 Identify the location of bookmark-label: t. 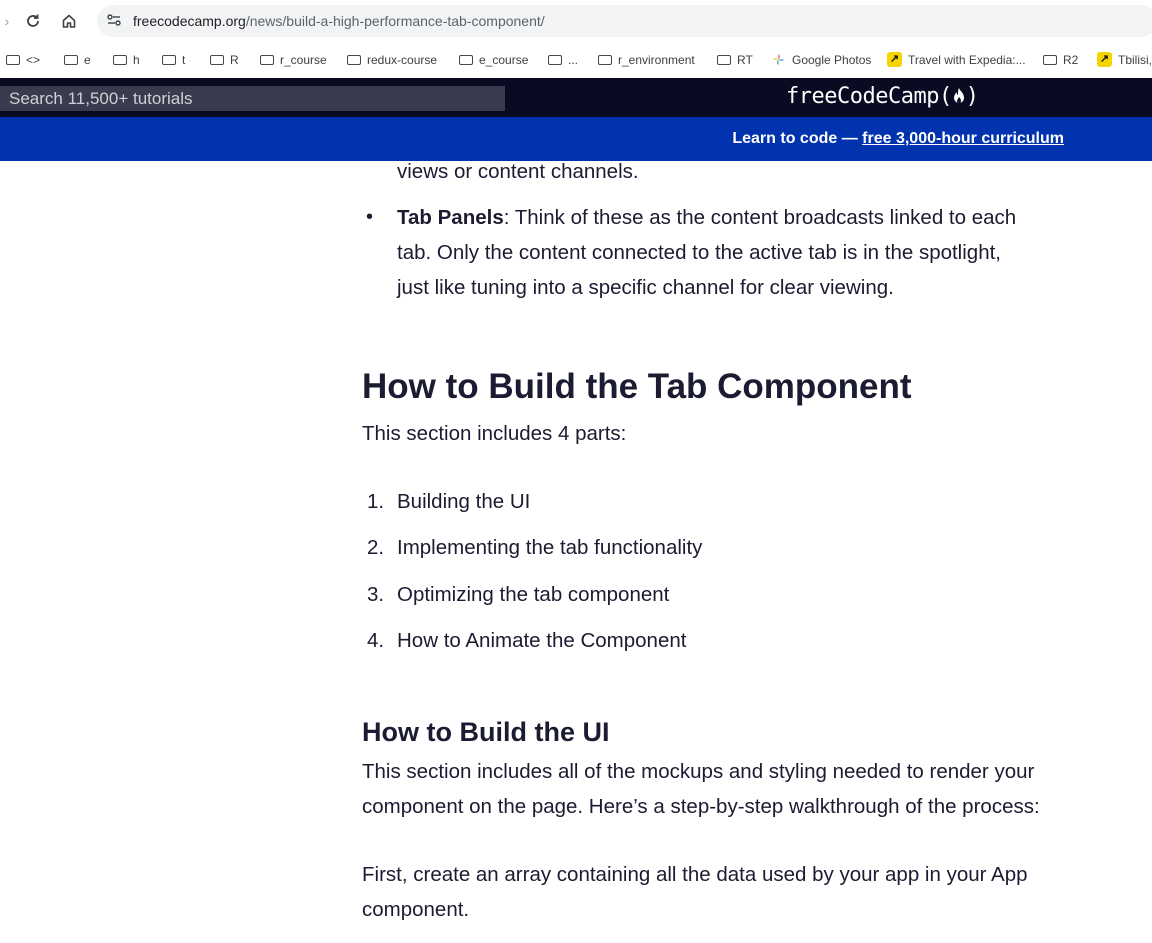
(184, 60).